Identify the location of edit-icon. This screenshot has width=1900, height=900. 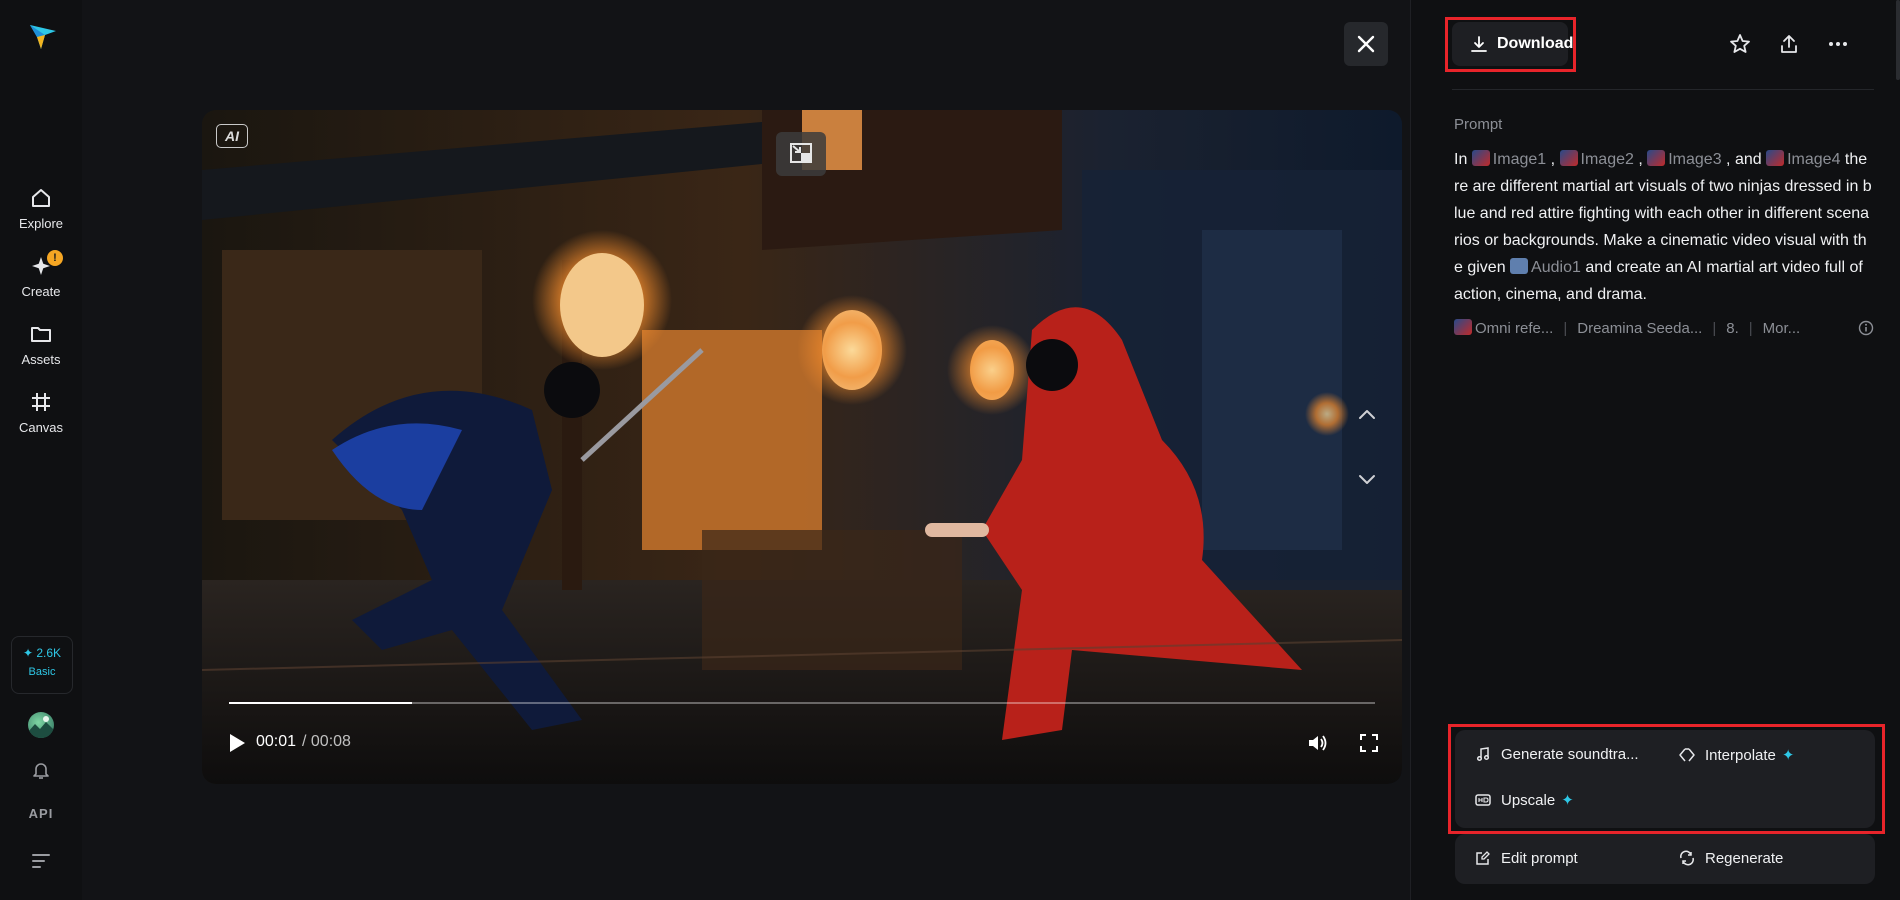
(1483, 858).